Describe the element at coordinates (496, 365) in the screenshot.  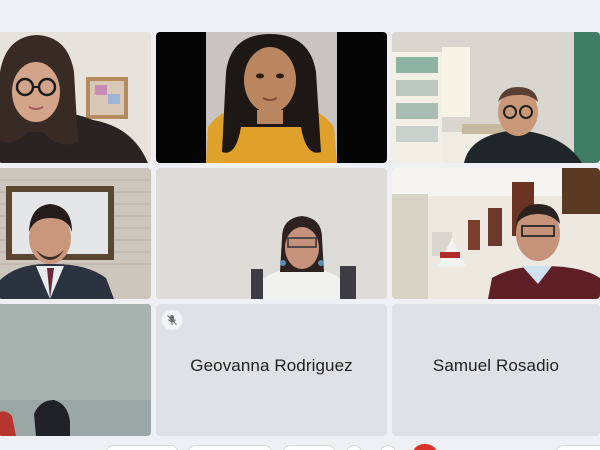
I see `participant-name: Samuel Rosadio` at that location.